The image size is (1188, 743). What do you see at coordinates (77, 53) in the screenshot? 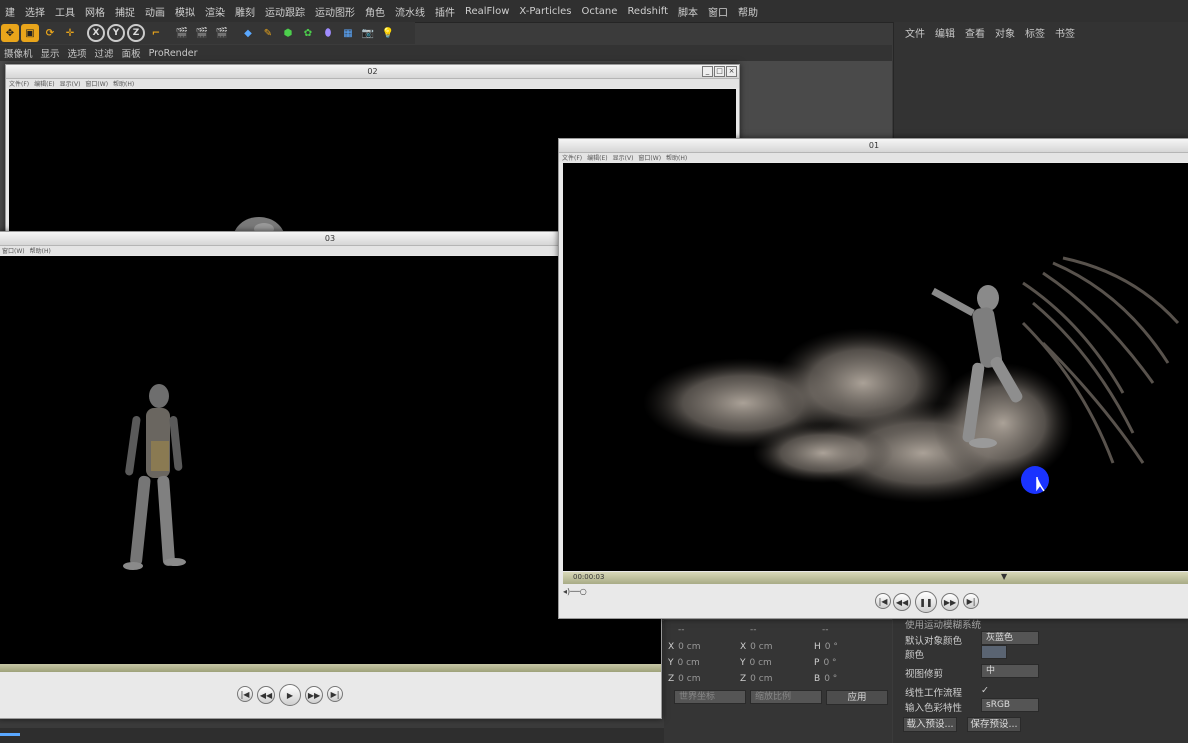
I see `viewport-menu-item-2: 选项` at bounding box center [77, 53].